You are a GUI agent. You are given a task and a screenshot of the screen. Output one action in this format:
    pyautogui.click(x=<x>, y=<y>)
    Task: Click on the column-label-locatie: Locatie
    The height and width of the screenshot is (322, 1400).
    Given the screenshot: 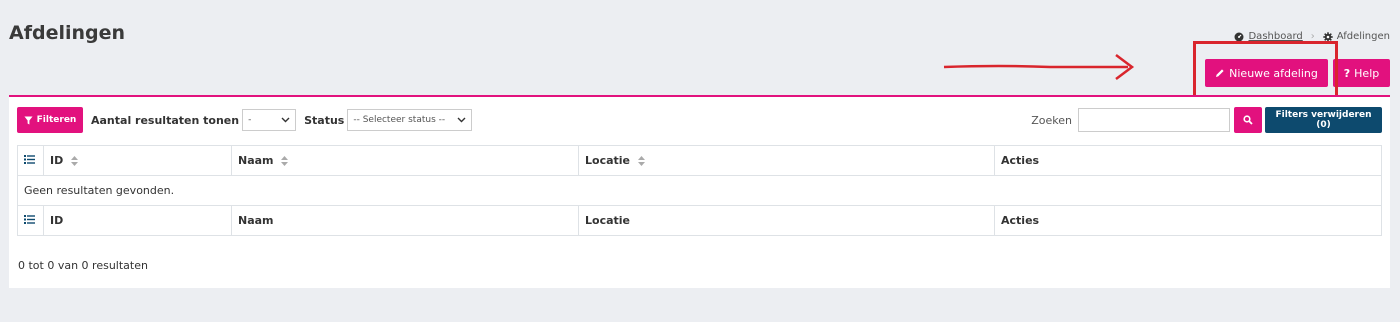 What is the action you would take?
    pyautogui.click(x=607, y=160)
    